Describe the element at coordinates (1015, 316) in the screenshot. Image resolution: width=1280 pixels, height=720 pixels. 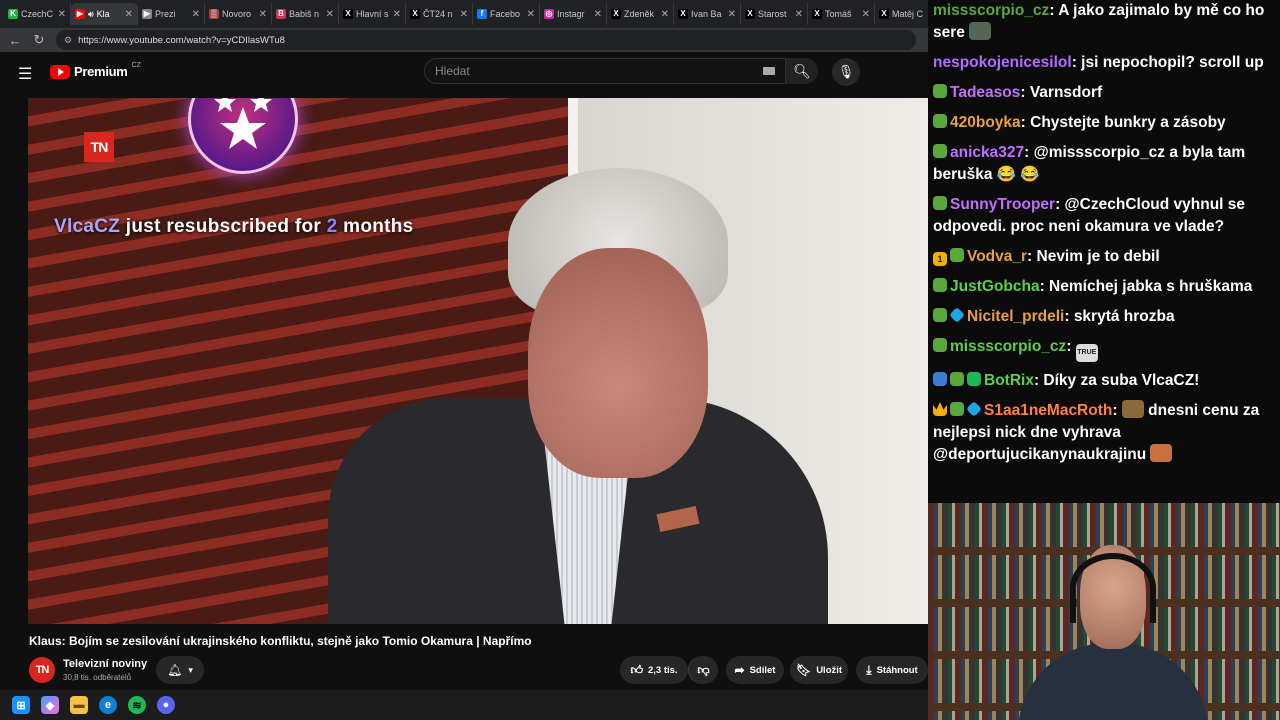
I see `chat-username: Nicitel_prdeli` at that location.